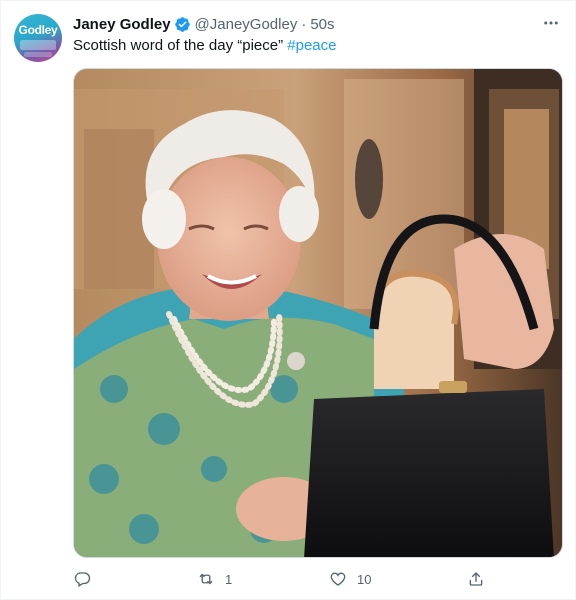  Describe the element at coordinates (38, 30) in the screenshot. I see `avatar-text: Godley` at that location.